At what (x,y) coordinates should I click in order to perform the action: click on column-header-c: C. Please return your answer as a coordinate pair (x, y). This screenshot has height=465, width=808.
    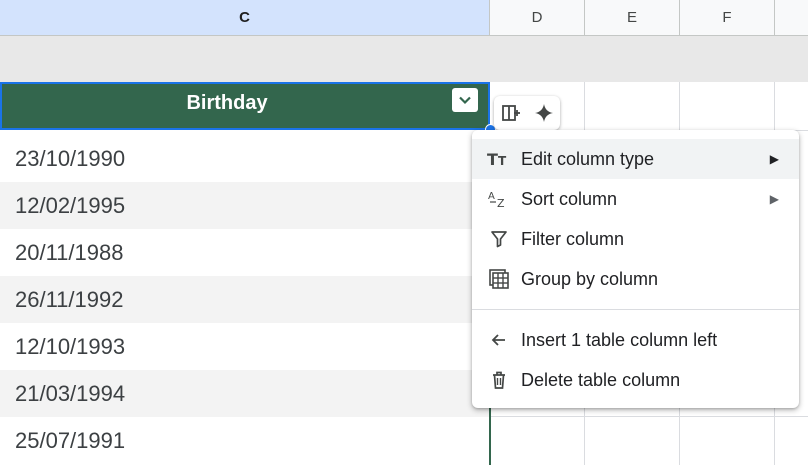
    Looking at the image, I should click on (245, 17).